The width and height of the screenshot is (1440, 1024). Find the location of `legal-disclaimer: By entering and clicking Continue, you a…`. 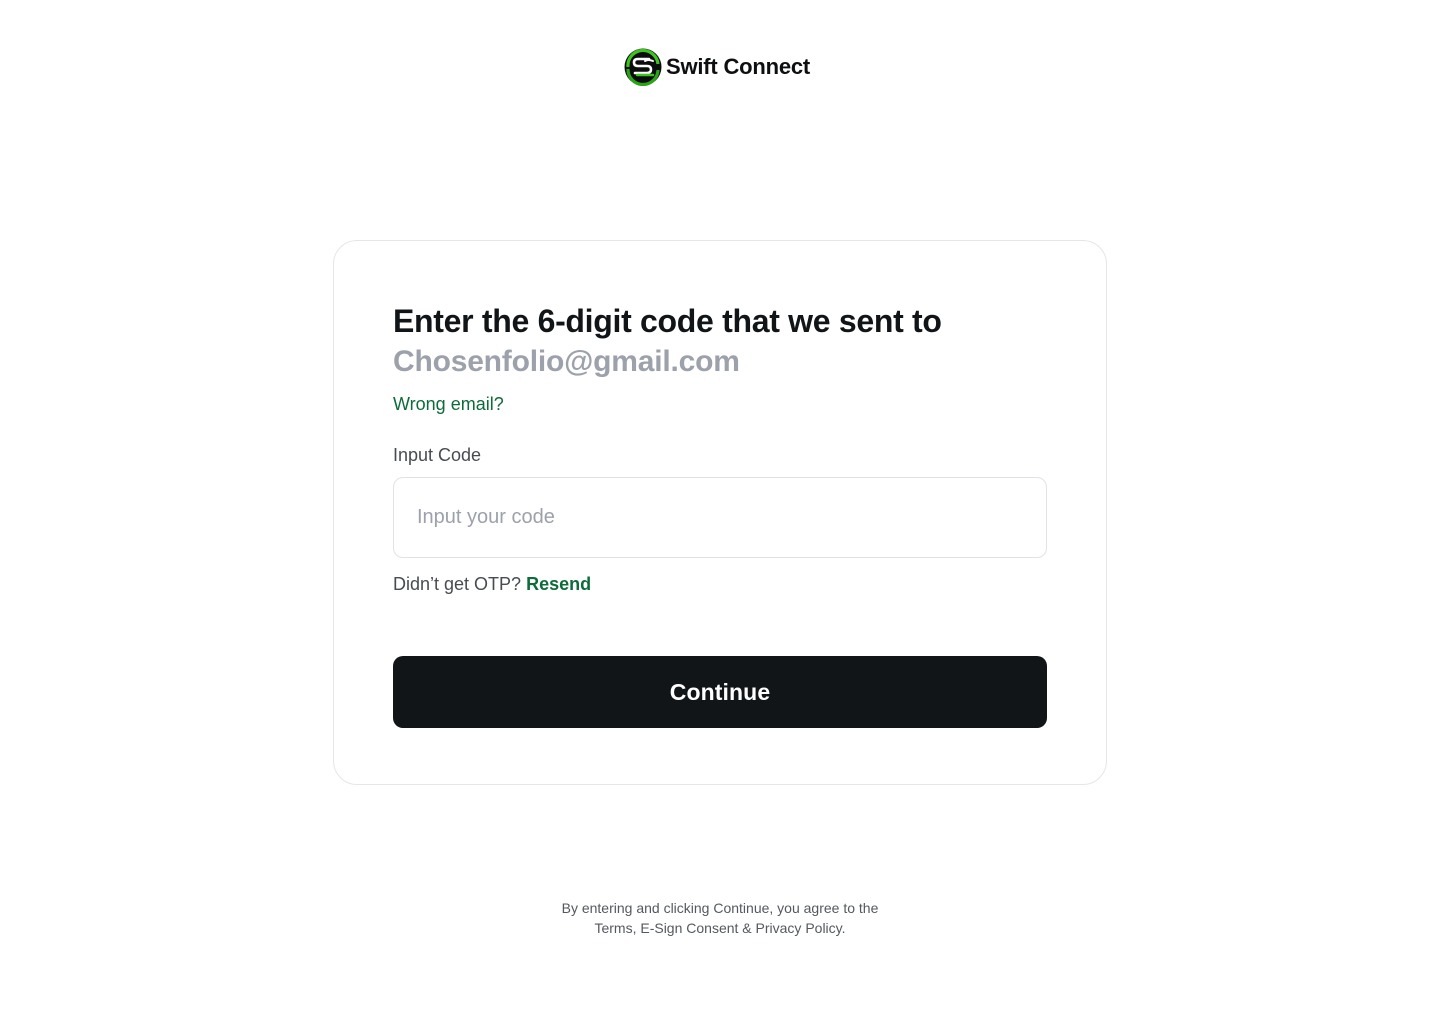

legal-disclaimer: By entering and clicking Continue, you a… is located at coordinates (720, 918).